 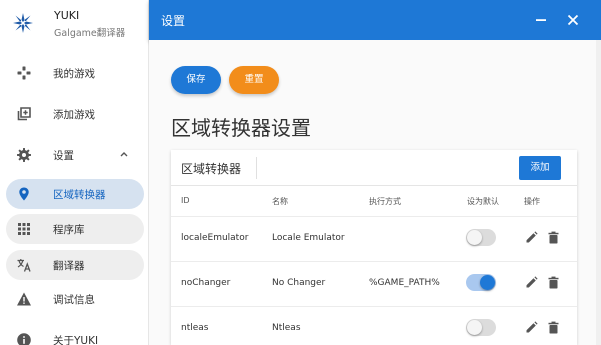 I want to click on sidebar-item-about: 关于YUKI, so click(x=75, y=335).